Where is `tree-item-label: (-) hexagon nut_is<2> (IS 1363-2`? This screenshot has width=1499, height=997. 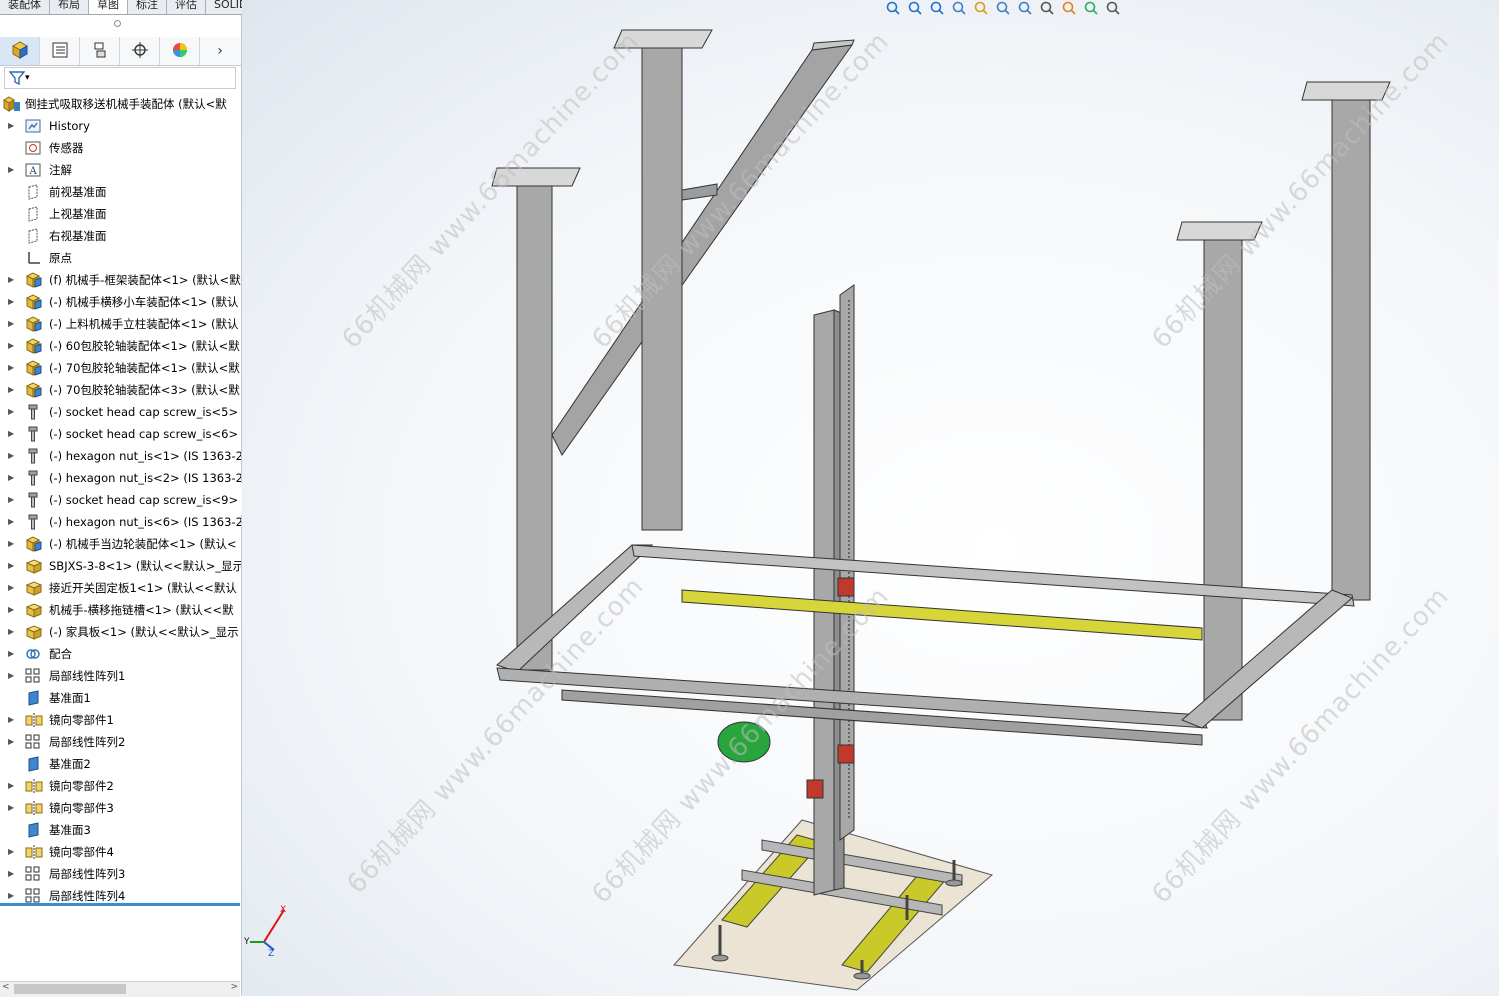
tree-item-label: (-) hexagon nut_is<2> (IS 1363-2 is located at coordinates (145, 478).